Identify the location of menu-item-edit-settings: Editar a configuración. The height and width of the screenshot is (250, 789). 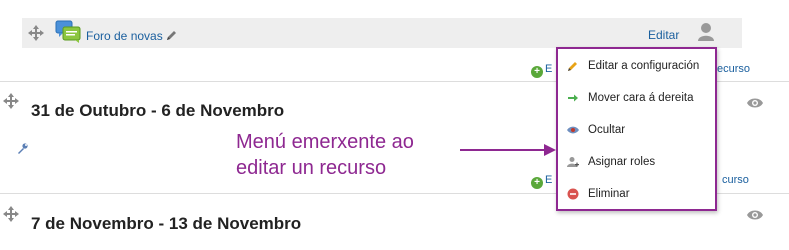
(636, 66).